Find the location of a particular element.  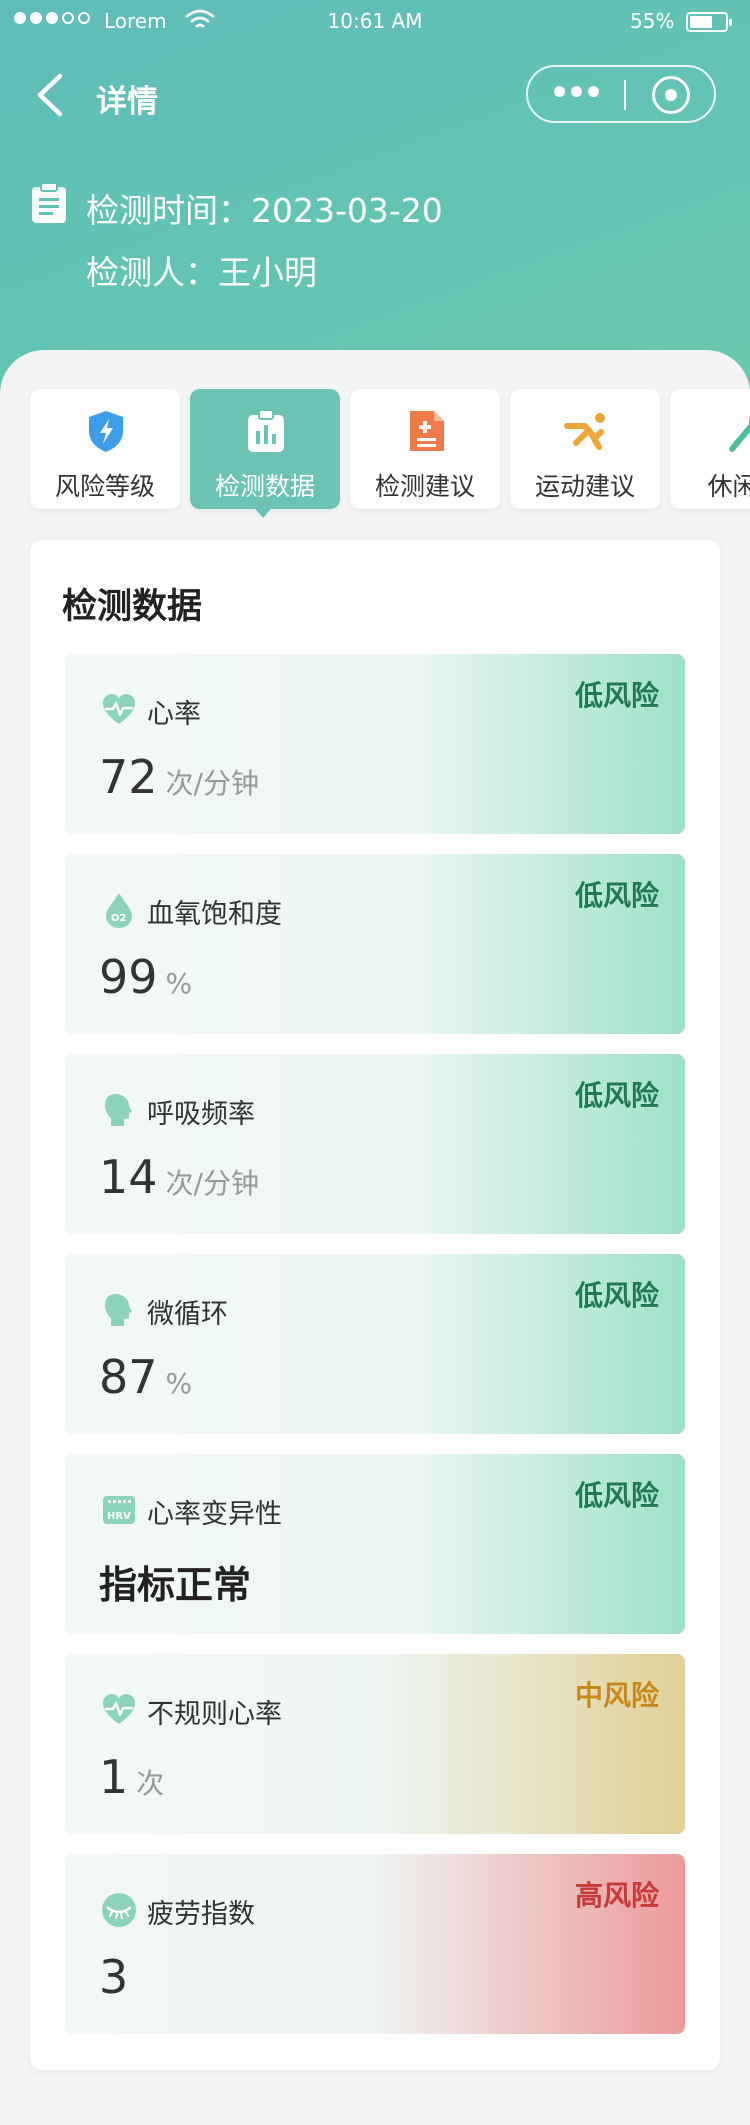

metric-value-row: 3 is located at coordinates (113, 1977).